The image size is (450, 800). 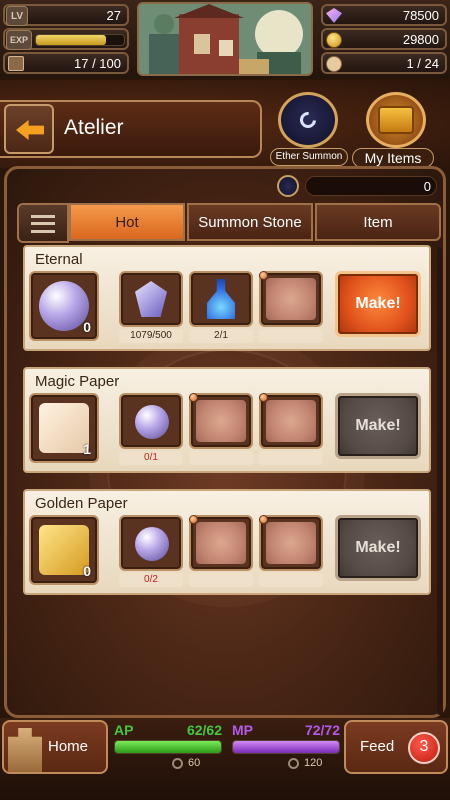 What do you see at coordinates (322, 730) in the screenshot?
I see `mp-value: 72/72` at bounding box center [322, 730].